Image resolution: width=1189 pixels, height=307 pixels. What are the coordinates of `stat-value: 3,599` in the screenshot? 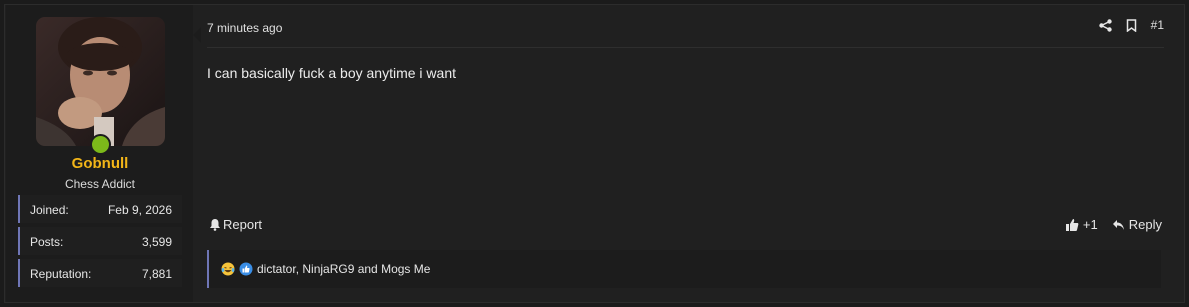 It's located at (156, 242).